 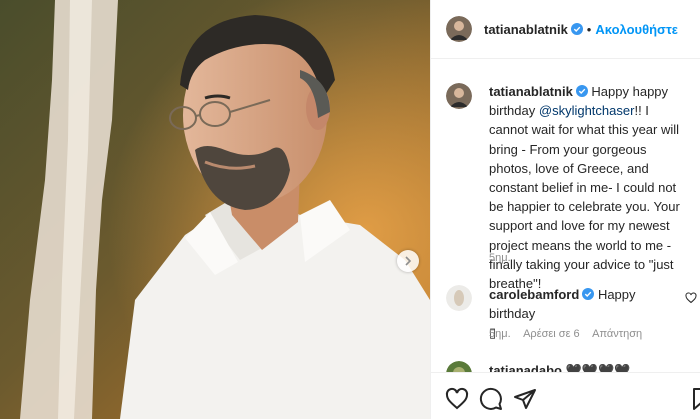 I want to click on reply-button: Απάντηση, so click(x=617, y=334).